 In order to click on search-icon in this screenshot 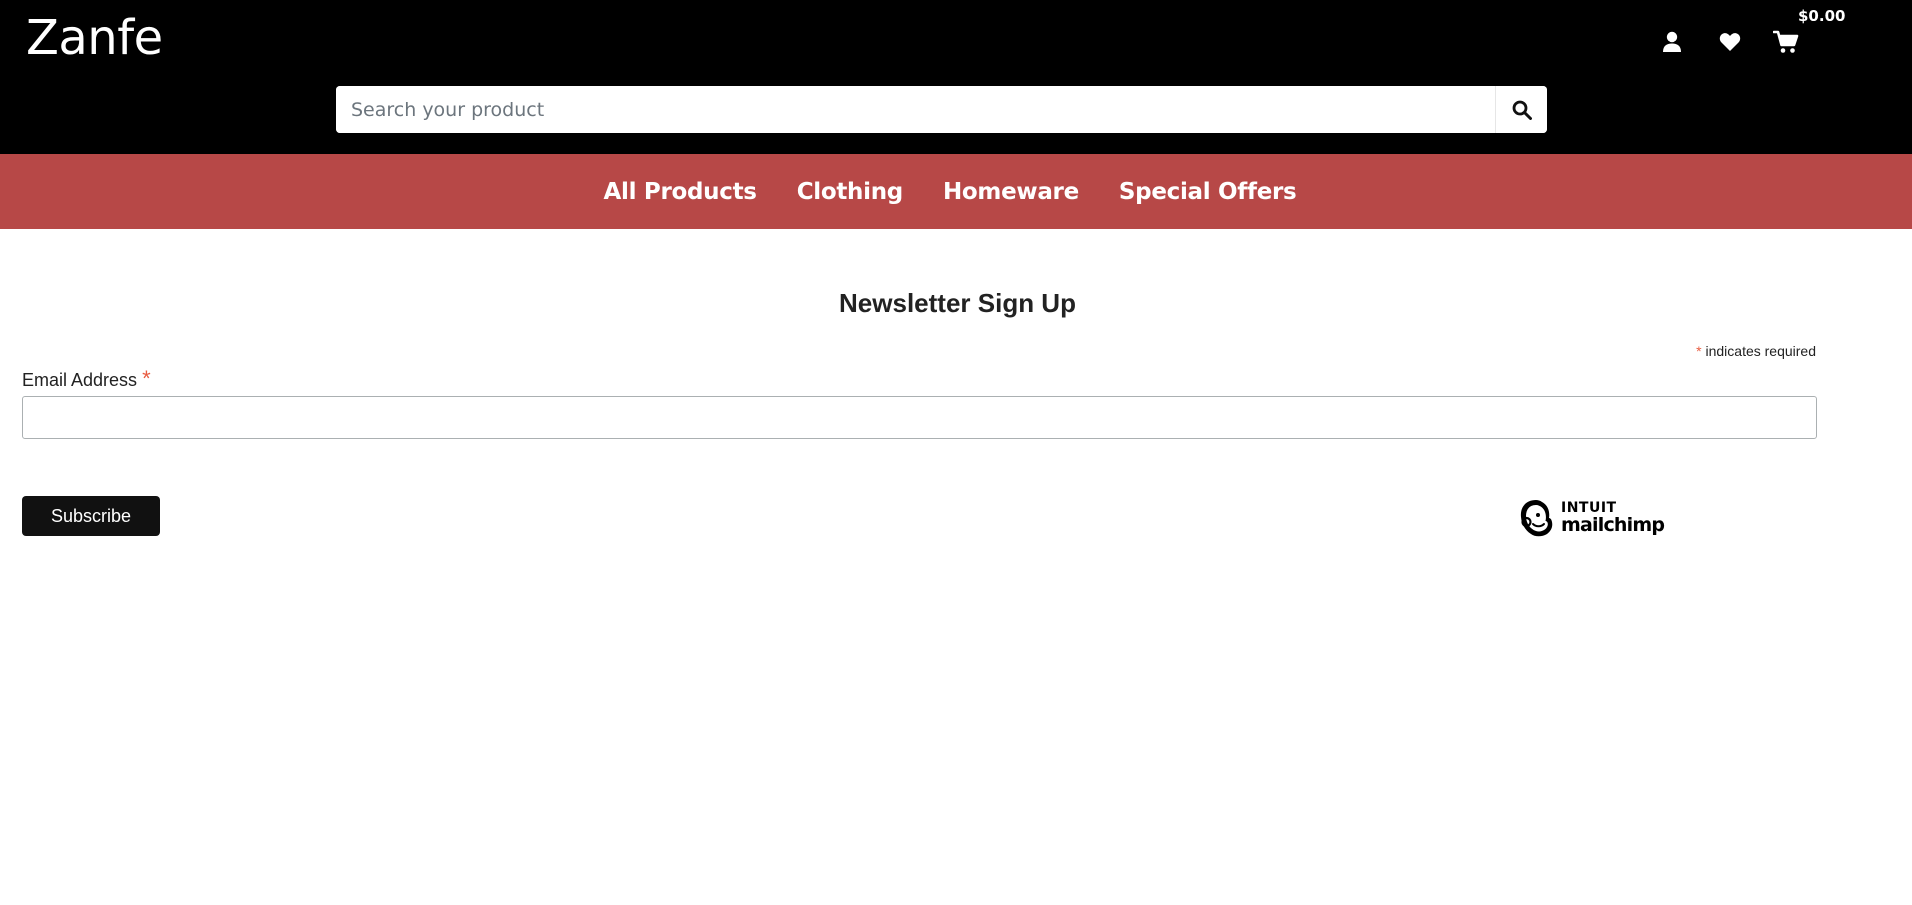, I will do `click(1522, 110)`.